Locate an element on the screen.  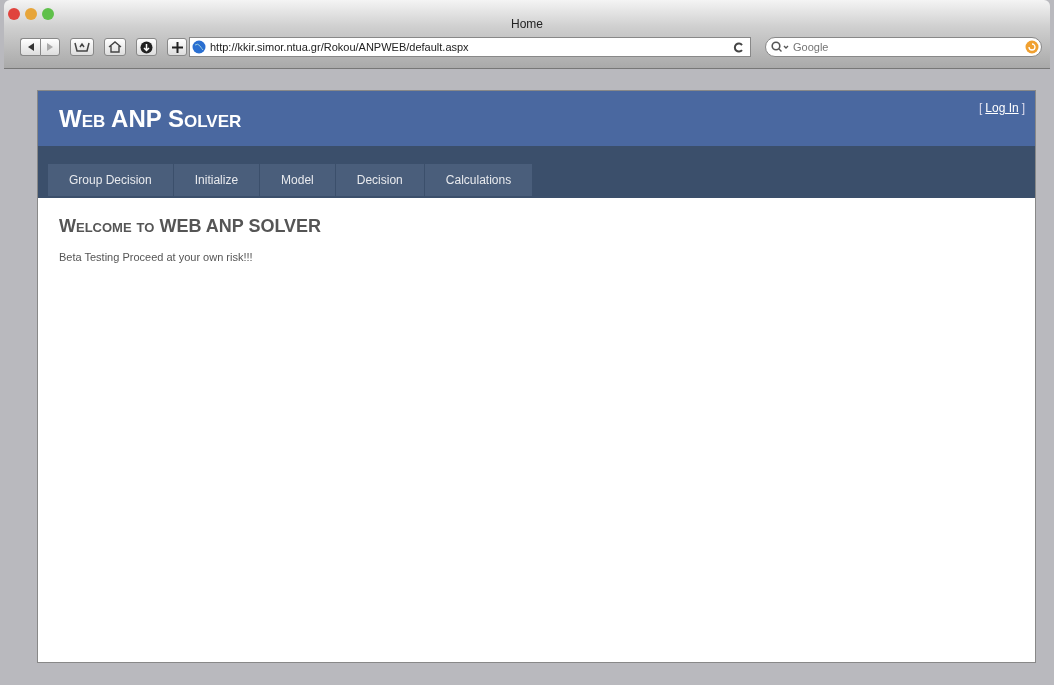
reload-icon is located at coordinates (738, 47).